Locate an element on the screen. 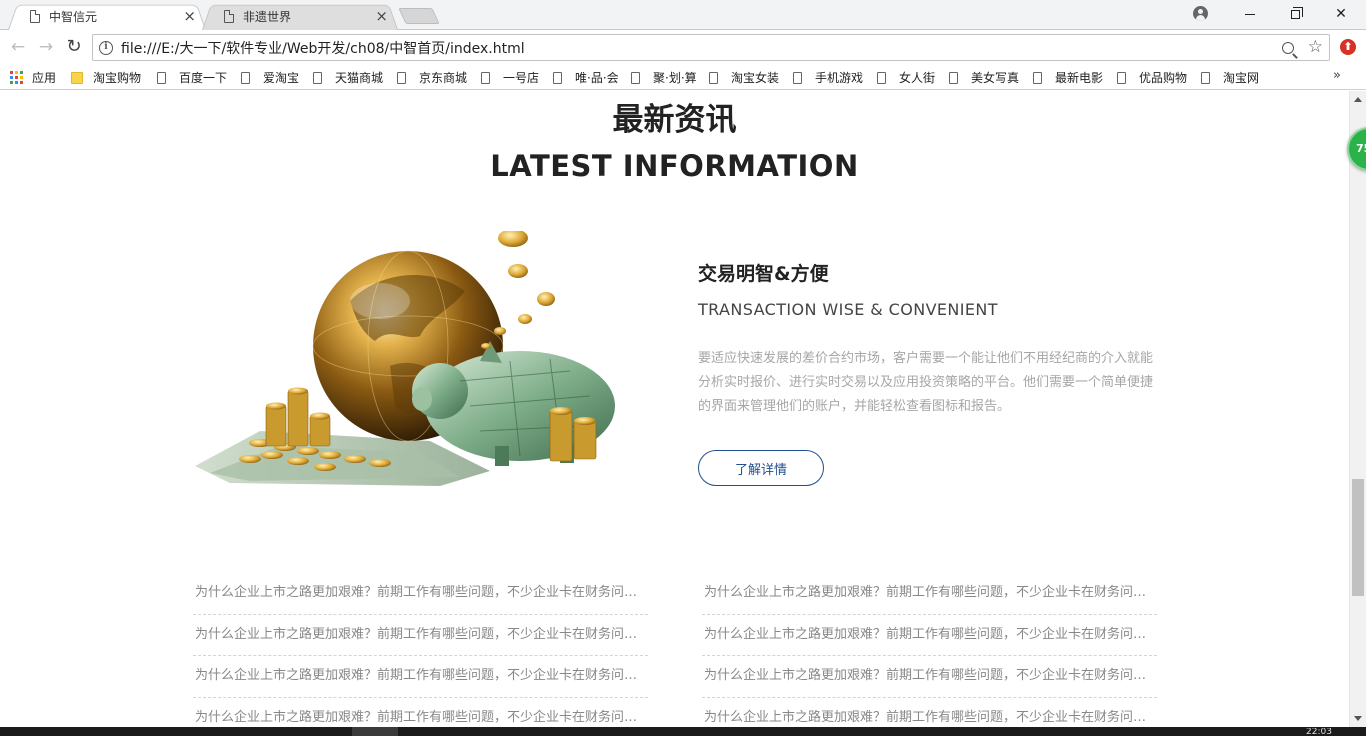 This screenshot has height=736, width=1366. minimize-button is located at coordinates (1250, 14).